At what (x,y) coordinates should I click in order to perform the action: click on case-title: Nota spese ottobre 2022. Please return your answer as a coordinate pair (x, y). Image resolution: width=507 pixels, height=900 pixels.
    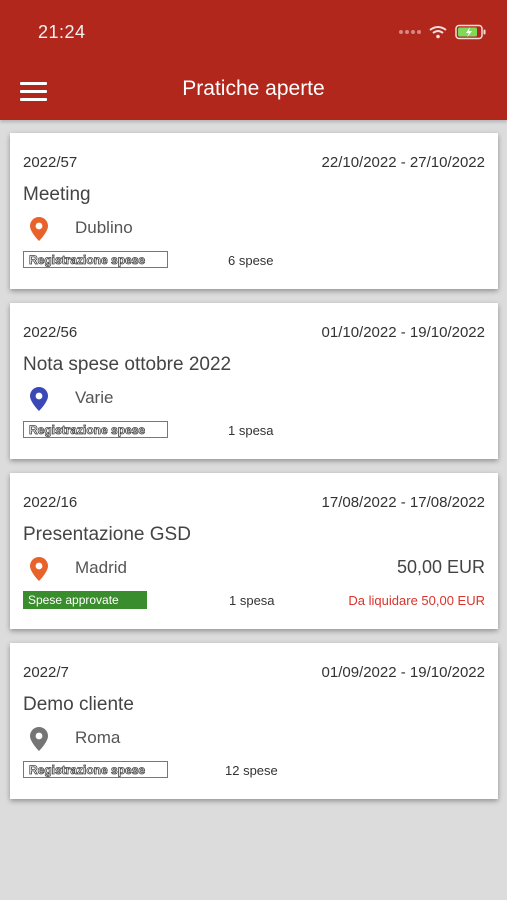
    Looking at the image, I should click on (127, 364).